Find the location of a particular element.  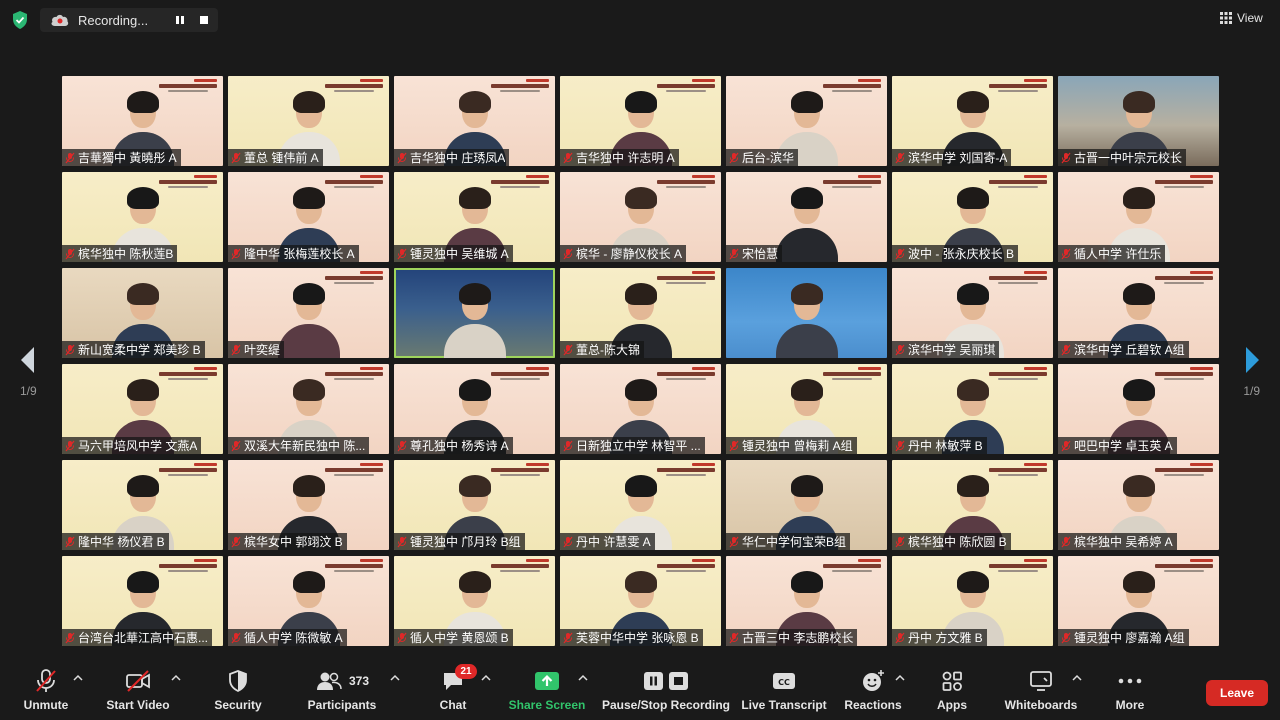

participant-name-bar: 波中 - 张永庆校长 B is located at coordinates (955, 253).